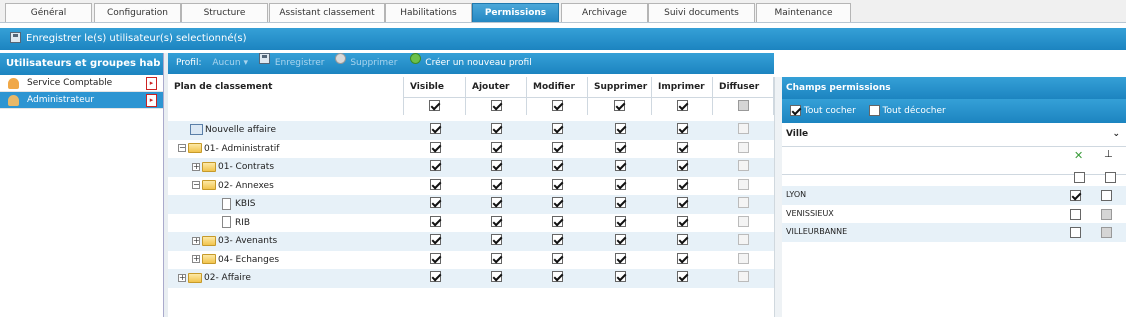 The width and height of the screenshot is (1126, 317). Describe the element at coordinates (230, 63) in the screenshot. I see `profil-select: Aucun ▾` at that location.